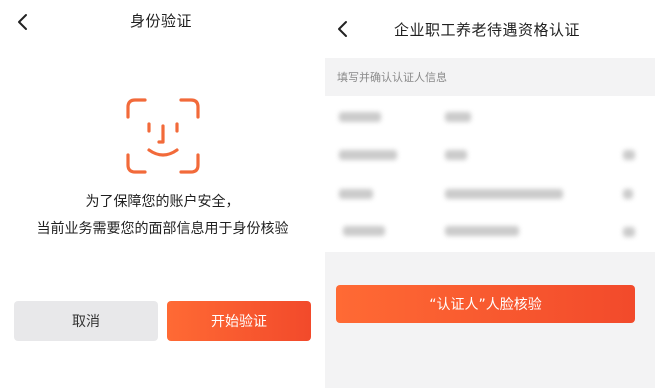 The height and width of the screenshot is (388, 655). Describe the element at coordinates (162, 202) in the screenshot. I see `security-prompt-line1: 为了保障您的账户安全，` at that location.